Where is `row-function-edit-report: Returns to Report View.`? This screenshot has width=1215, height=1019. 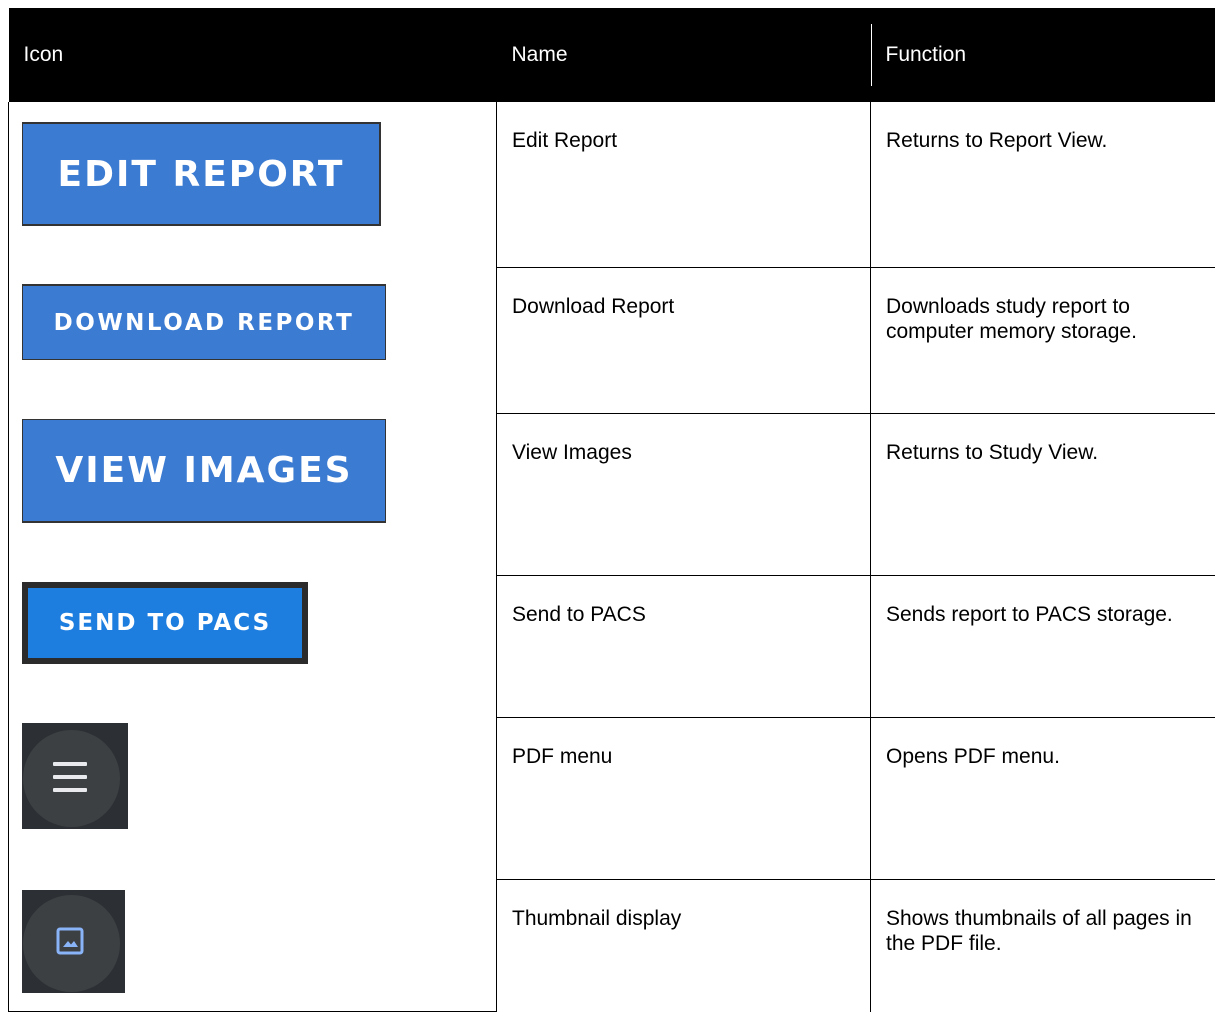 row-function-edit-report: Returns to Report View. is located at coordinates (1042, 185).